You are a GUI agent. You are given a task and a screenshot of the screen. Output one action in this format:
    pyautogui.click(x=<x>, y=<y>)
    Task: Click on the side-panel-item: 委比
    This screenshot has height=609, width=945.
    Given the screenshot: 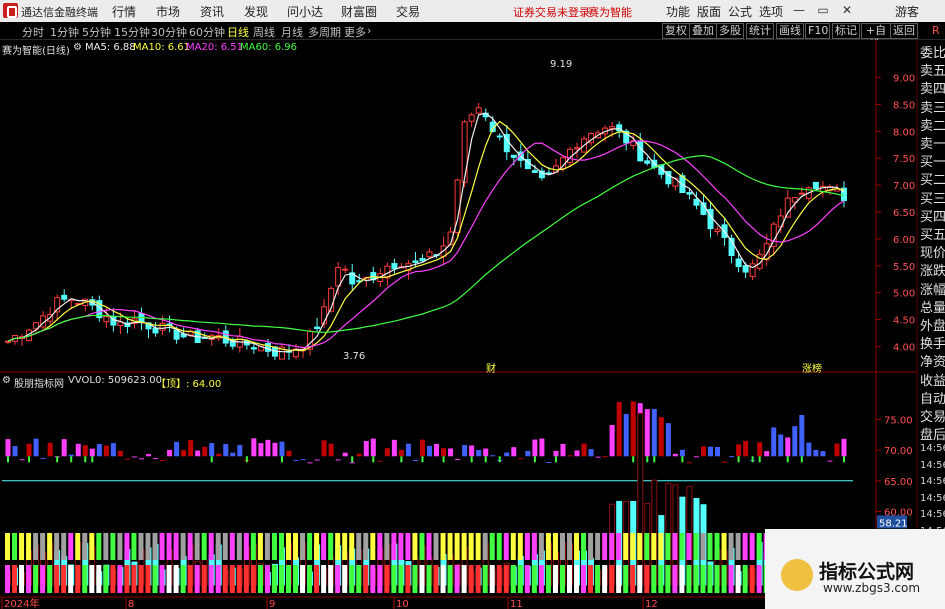 What is the action you would take?
    pyautogui.click(x=932, y=54)
    